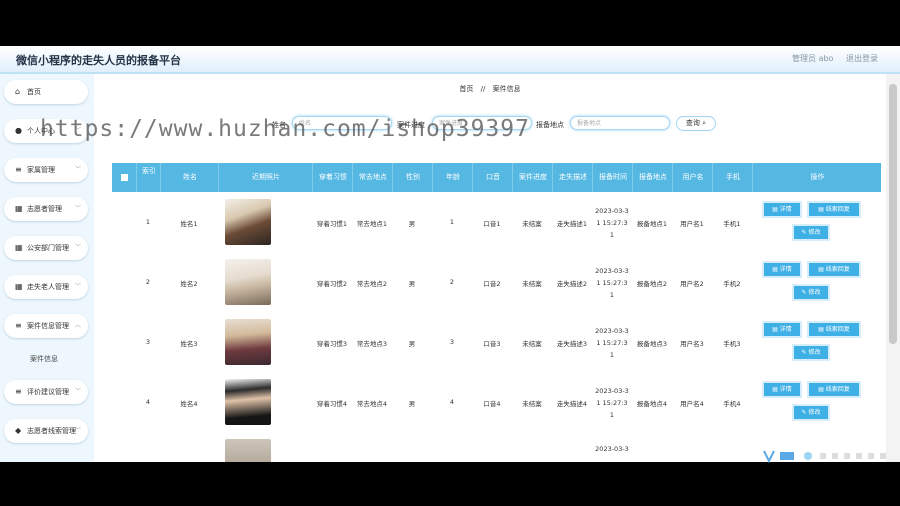  What do you see at coordinates (189, 344) in the screenshot?
I see `cell-name: 姓名3` at bounding box center [189, 344].